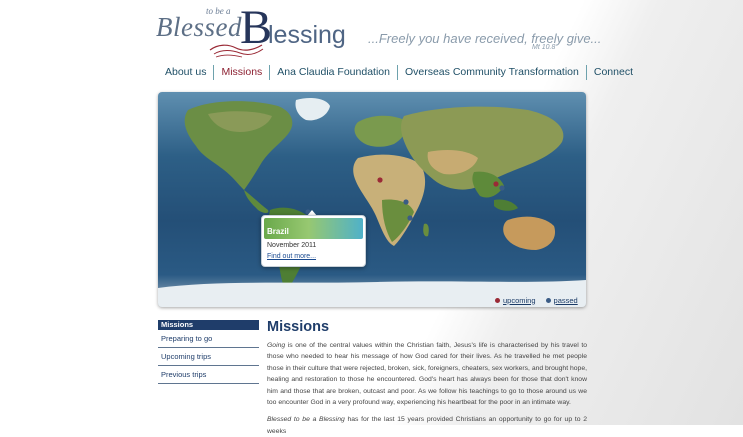 This screenshot has height=437, width=743. What do you see at coordinates (519, 300) in the screenshot?
I see `legend-upcoming-link: upcoming` at bounding box center [519, 300].